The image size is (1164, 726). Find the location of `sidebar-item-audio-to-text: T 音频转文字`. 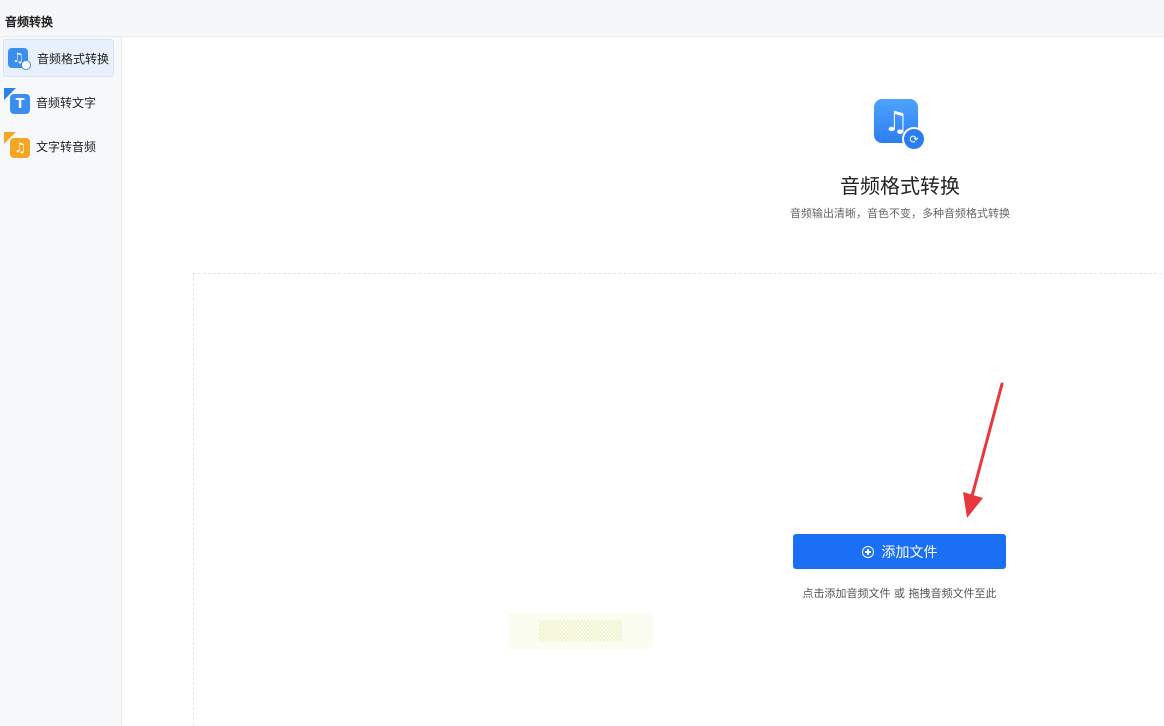

sidebar-item-audio-to-text: T 音频转文字 is located at coordinates (58, 102).